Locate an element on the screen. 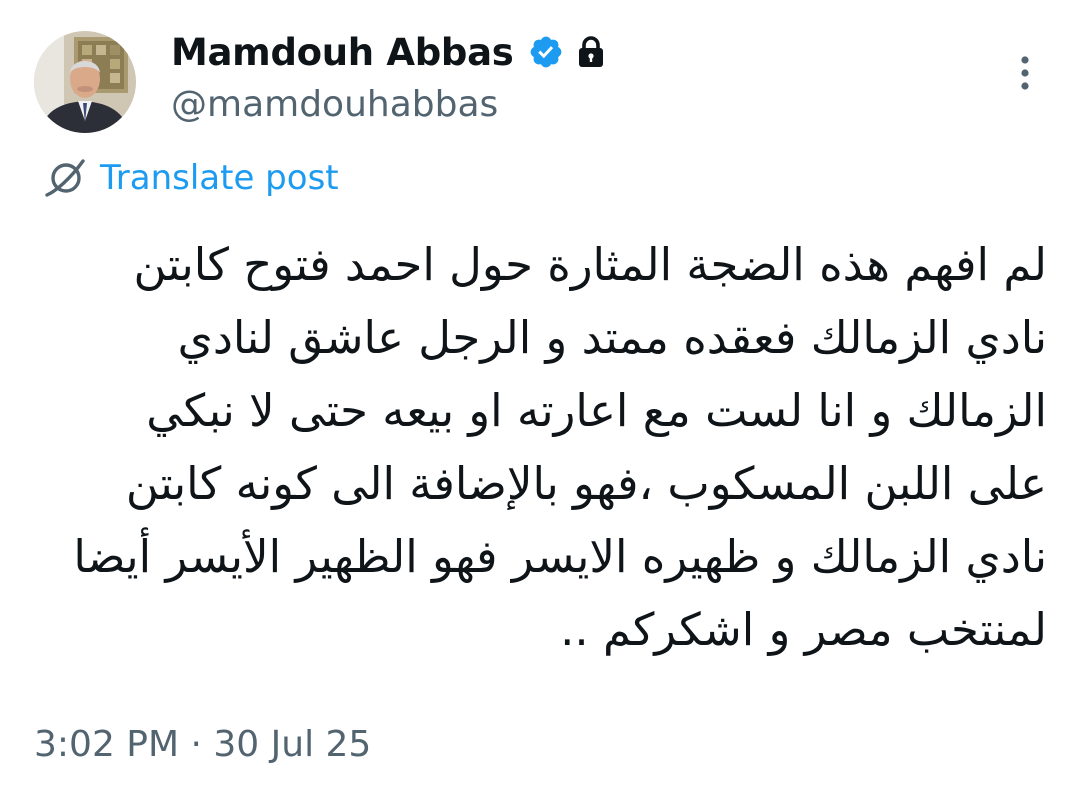 Image resolution: width=1080 pixels, height=800 pixels. post-timestamp: 3:02 PM · 30 Jul 25 is located at coordinates (202, 744).